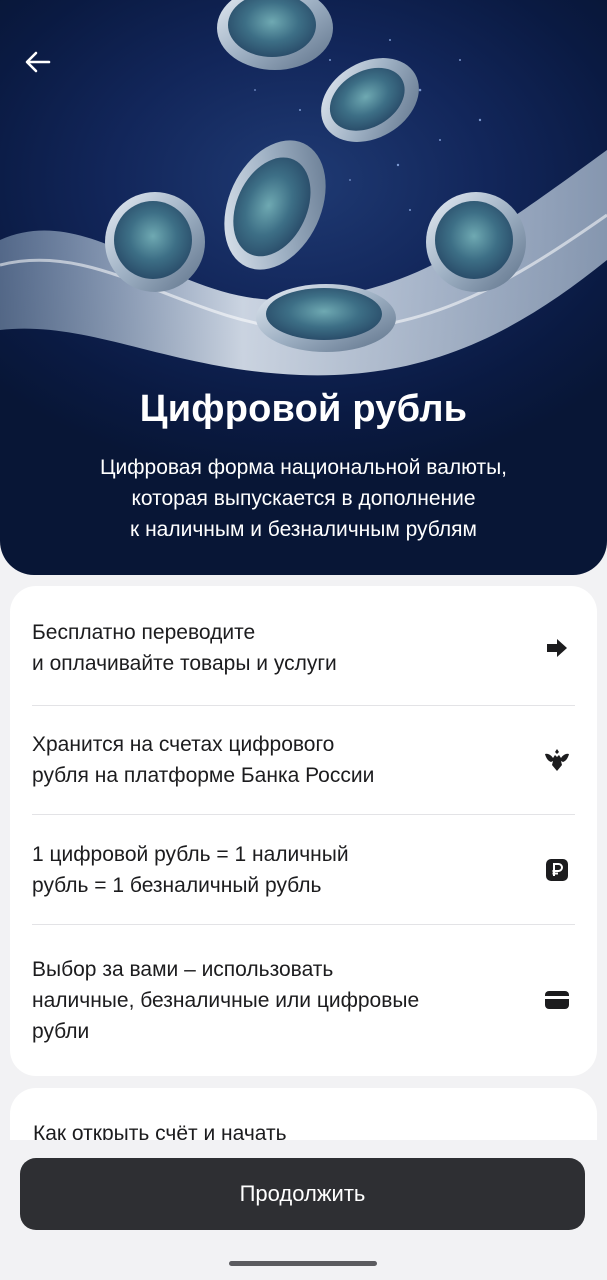  I want to click on arrow-left-icon, so click(38, 62).